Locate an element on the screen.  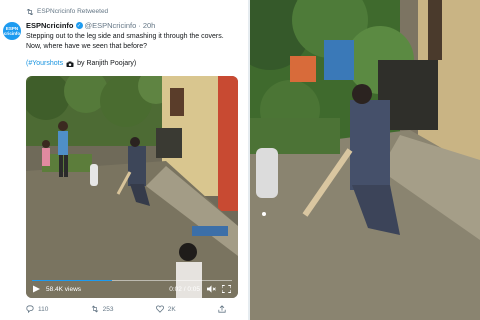
retweet-count: 253 is located at coordinates (108, 309).